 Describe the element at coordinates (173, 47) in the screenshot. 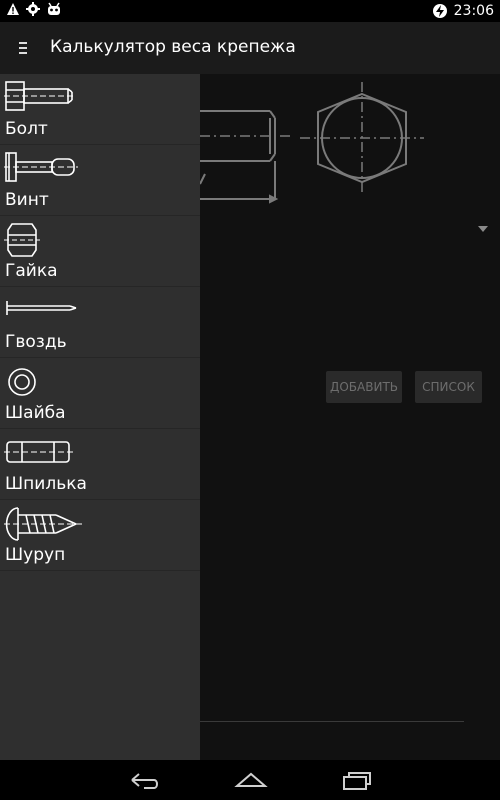

I see `page-title: Калькулятор веса крепежа` at that location.